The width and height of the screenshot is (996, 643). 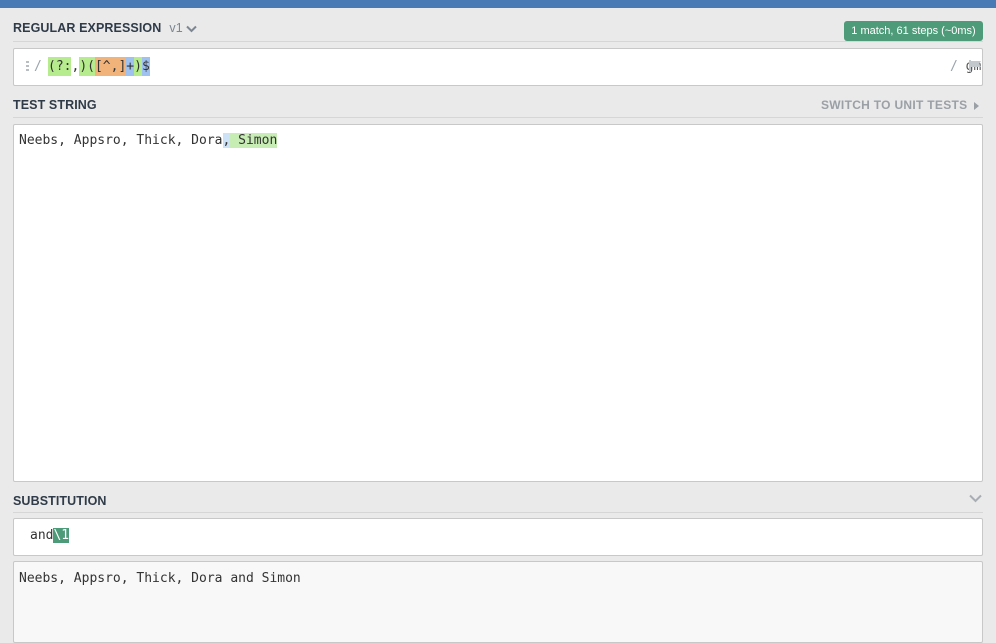 What do you see at coordinates (976, 66) in the screenshot?
I see `flag-icon` at bounding box center [976, 66].